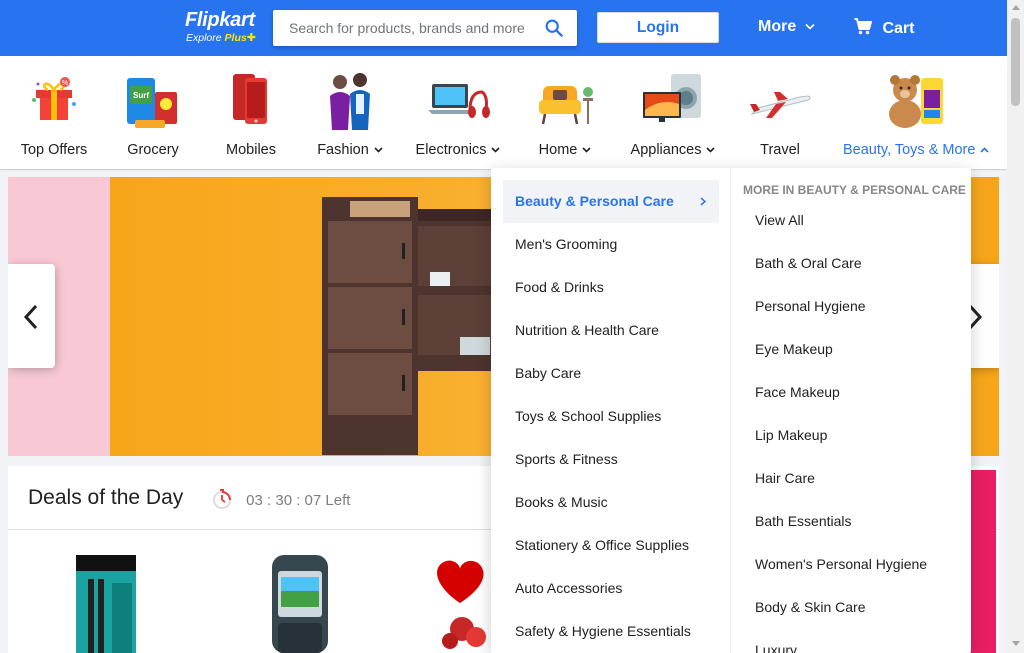 The image size is (1024, 653). What do you see at coordinates (982, 561) in the screenshot?
I see `deal-promo-side-image` at bounding box center [982, 561].